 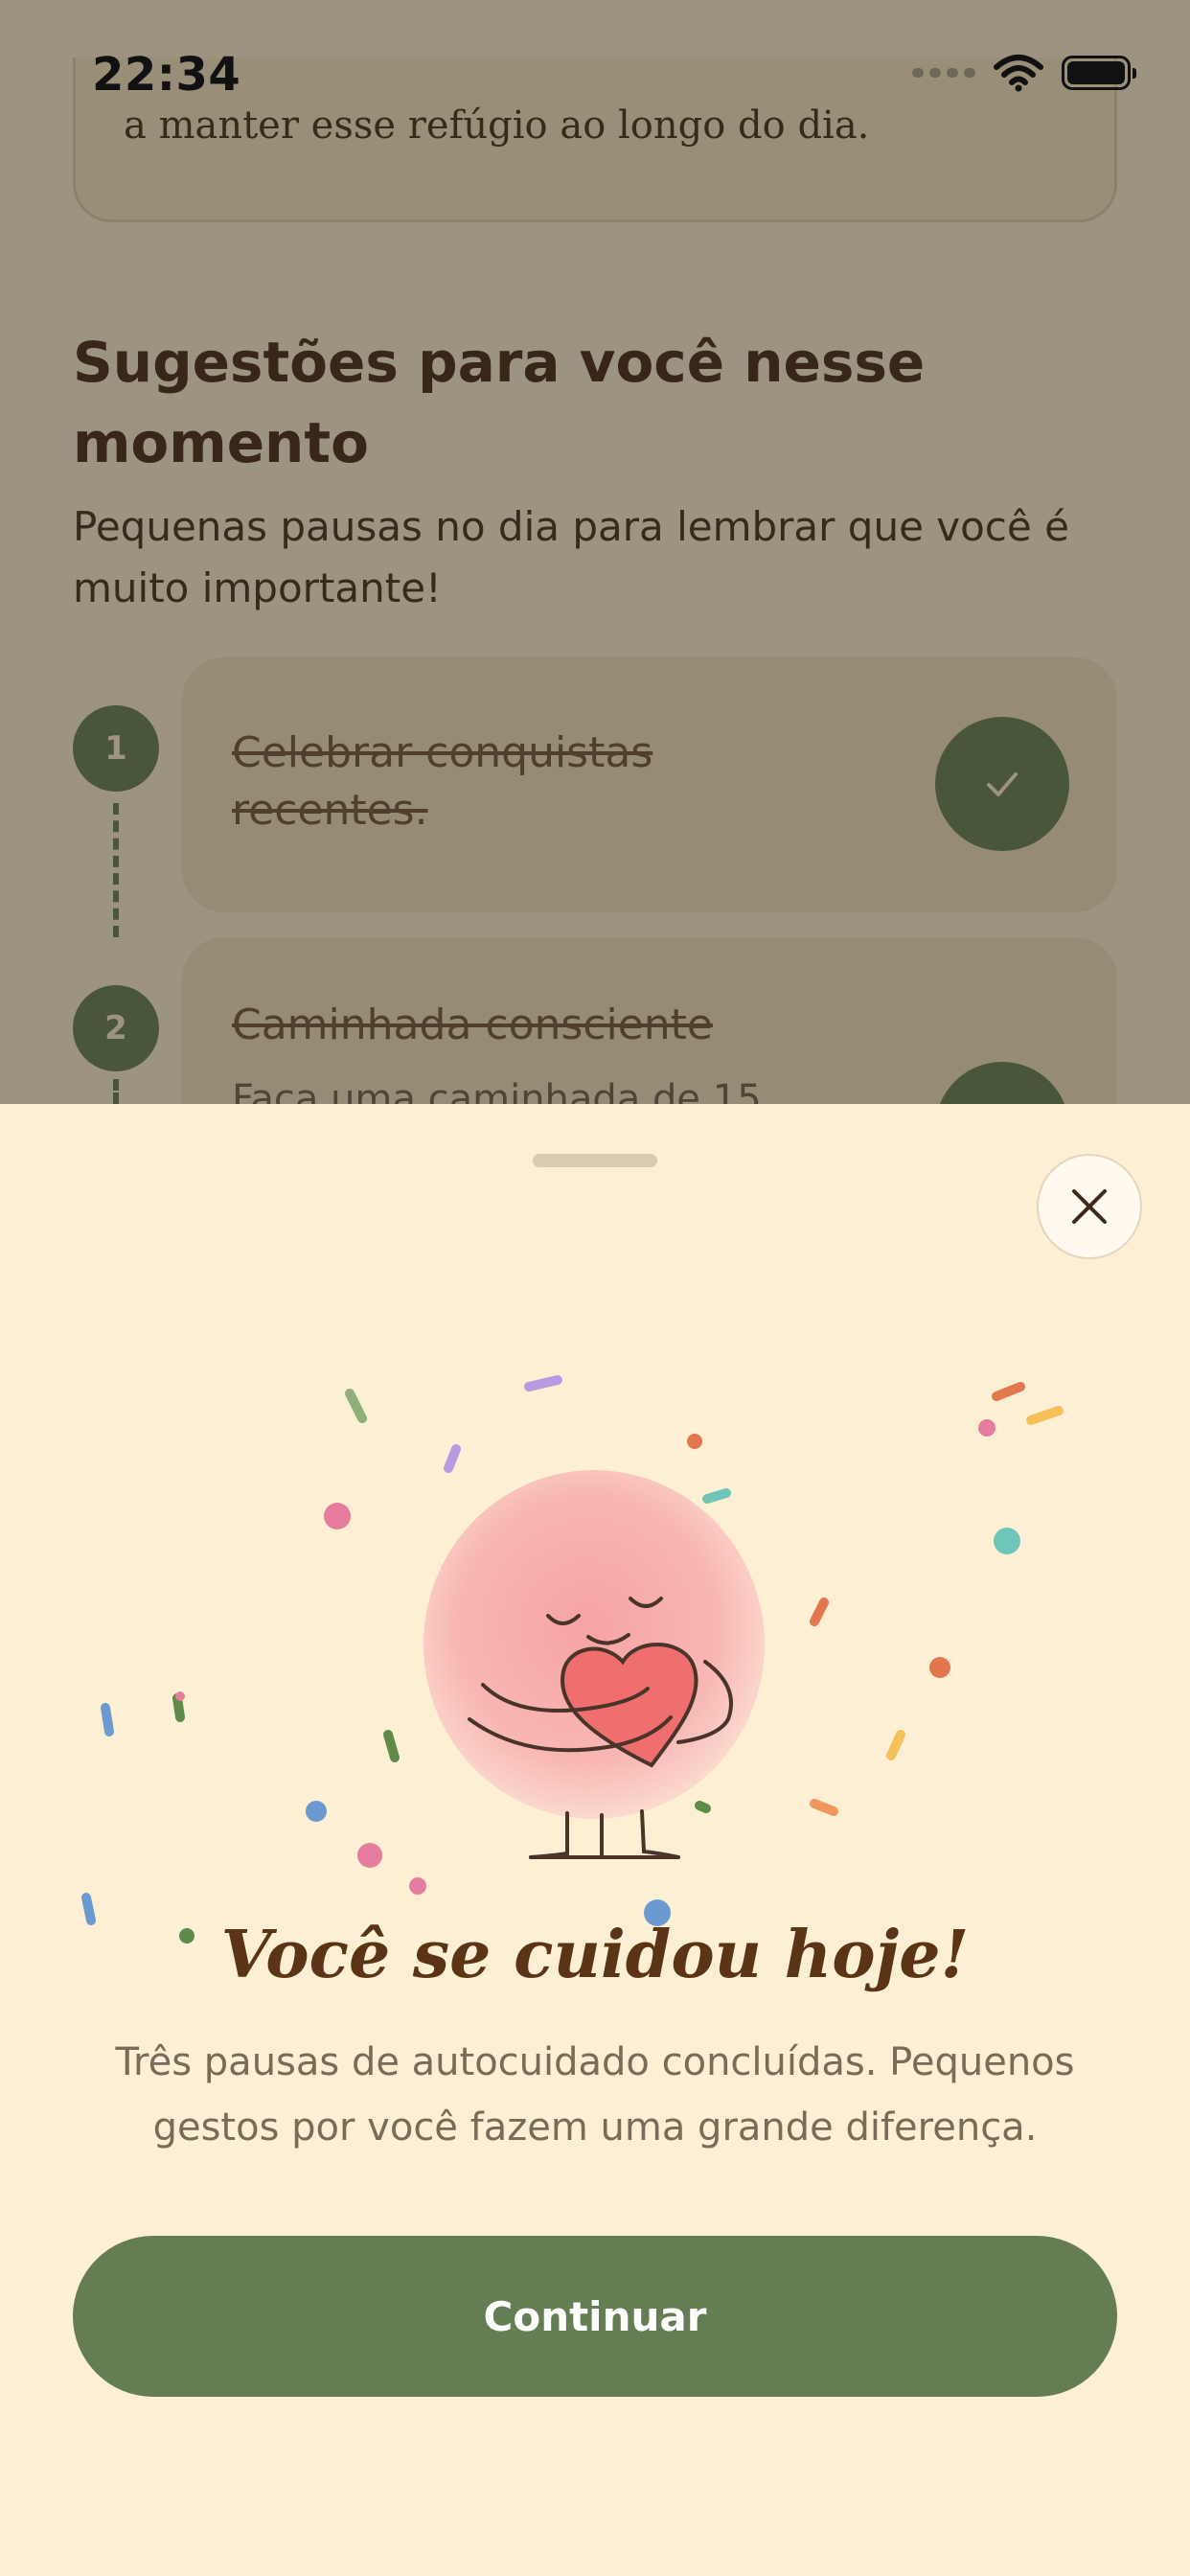 What do you see at coordinates (944, 73) in the screenshot?
I see `cellular-signal-icon` at bounding box center [944, 73].